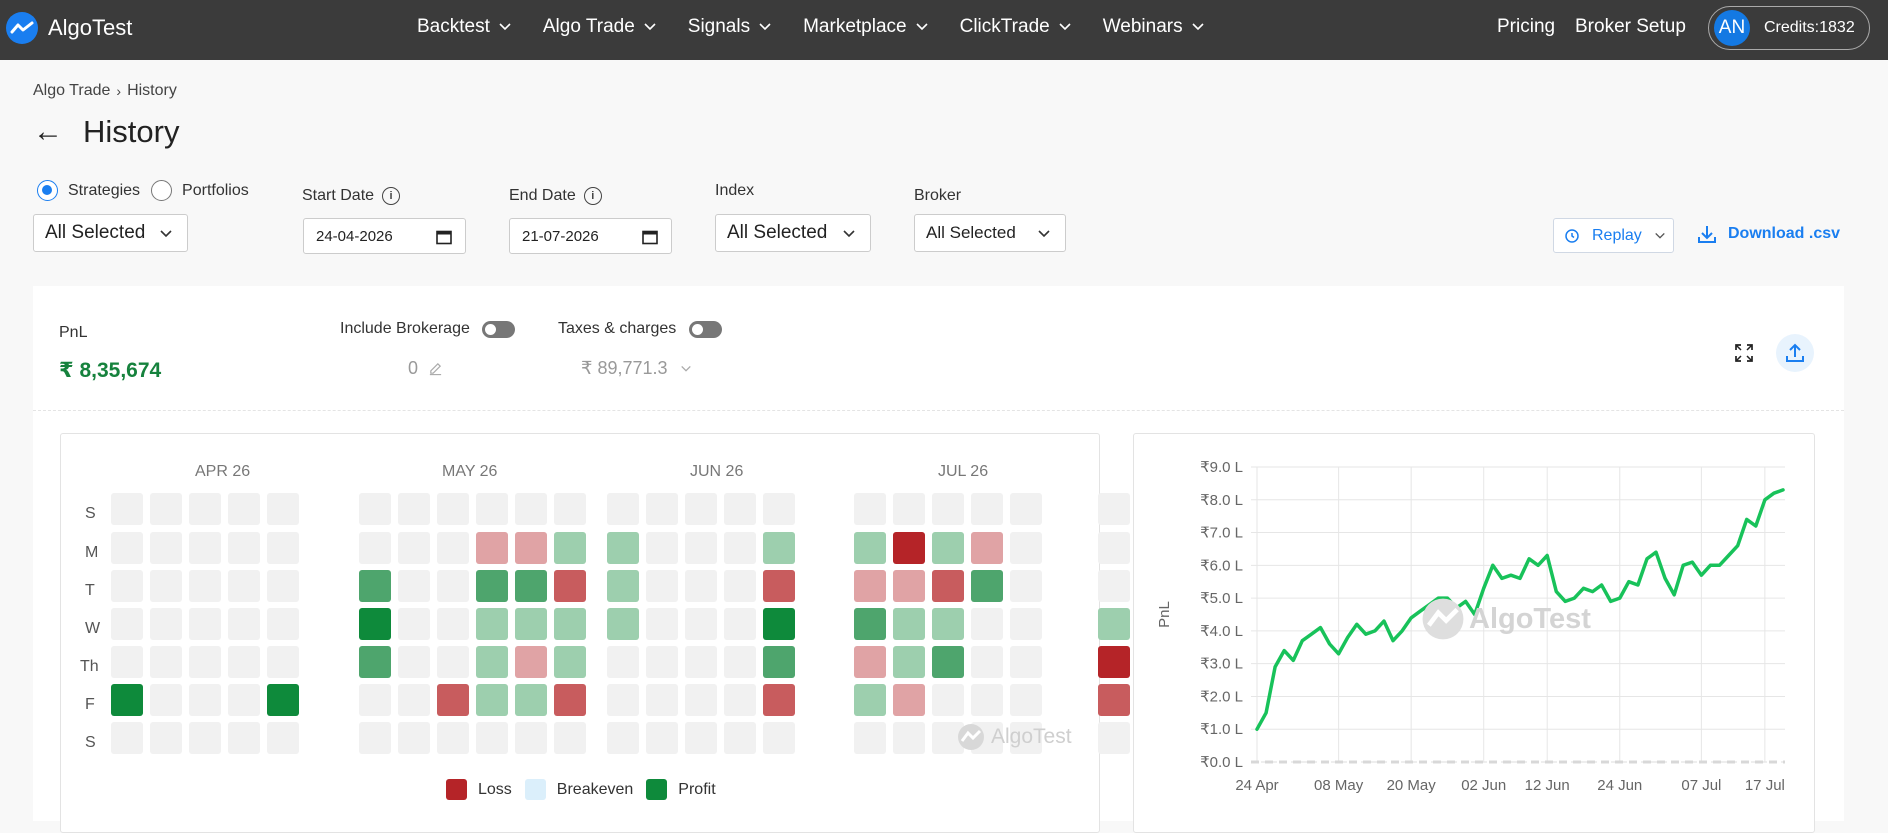  What do you see at coordinates (793, 233) in the screenshot?
I see `index-select: All Selected` at bounding box center [793, 233].